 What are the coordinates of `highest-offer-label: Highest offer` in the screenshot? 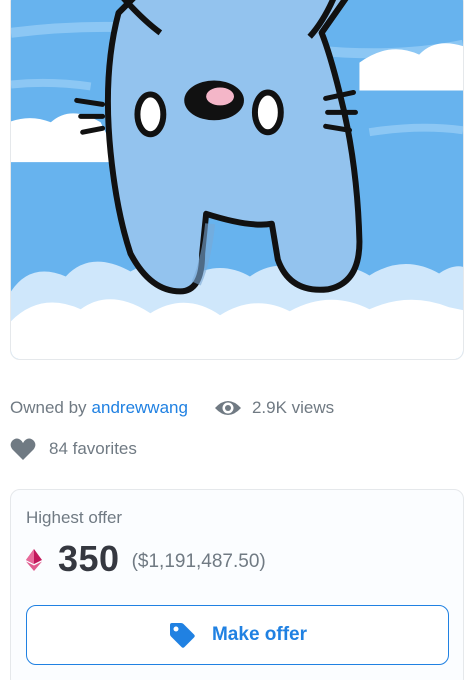 It's located at (74, 517).